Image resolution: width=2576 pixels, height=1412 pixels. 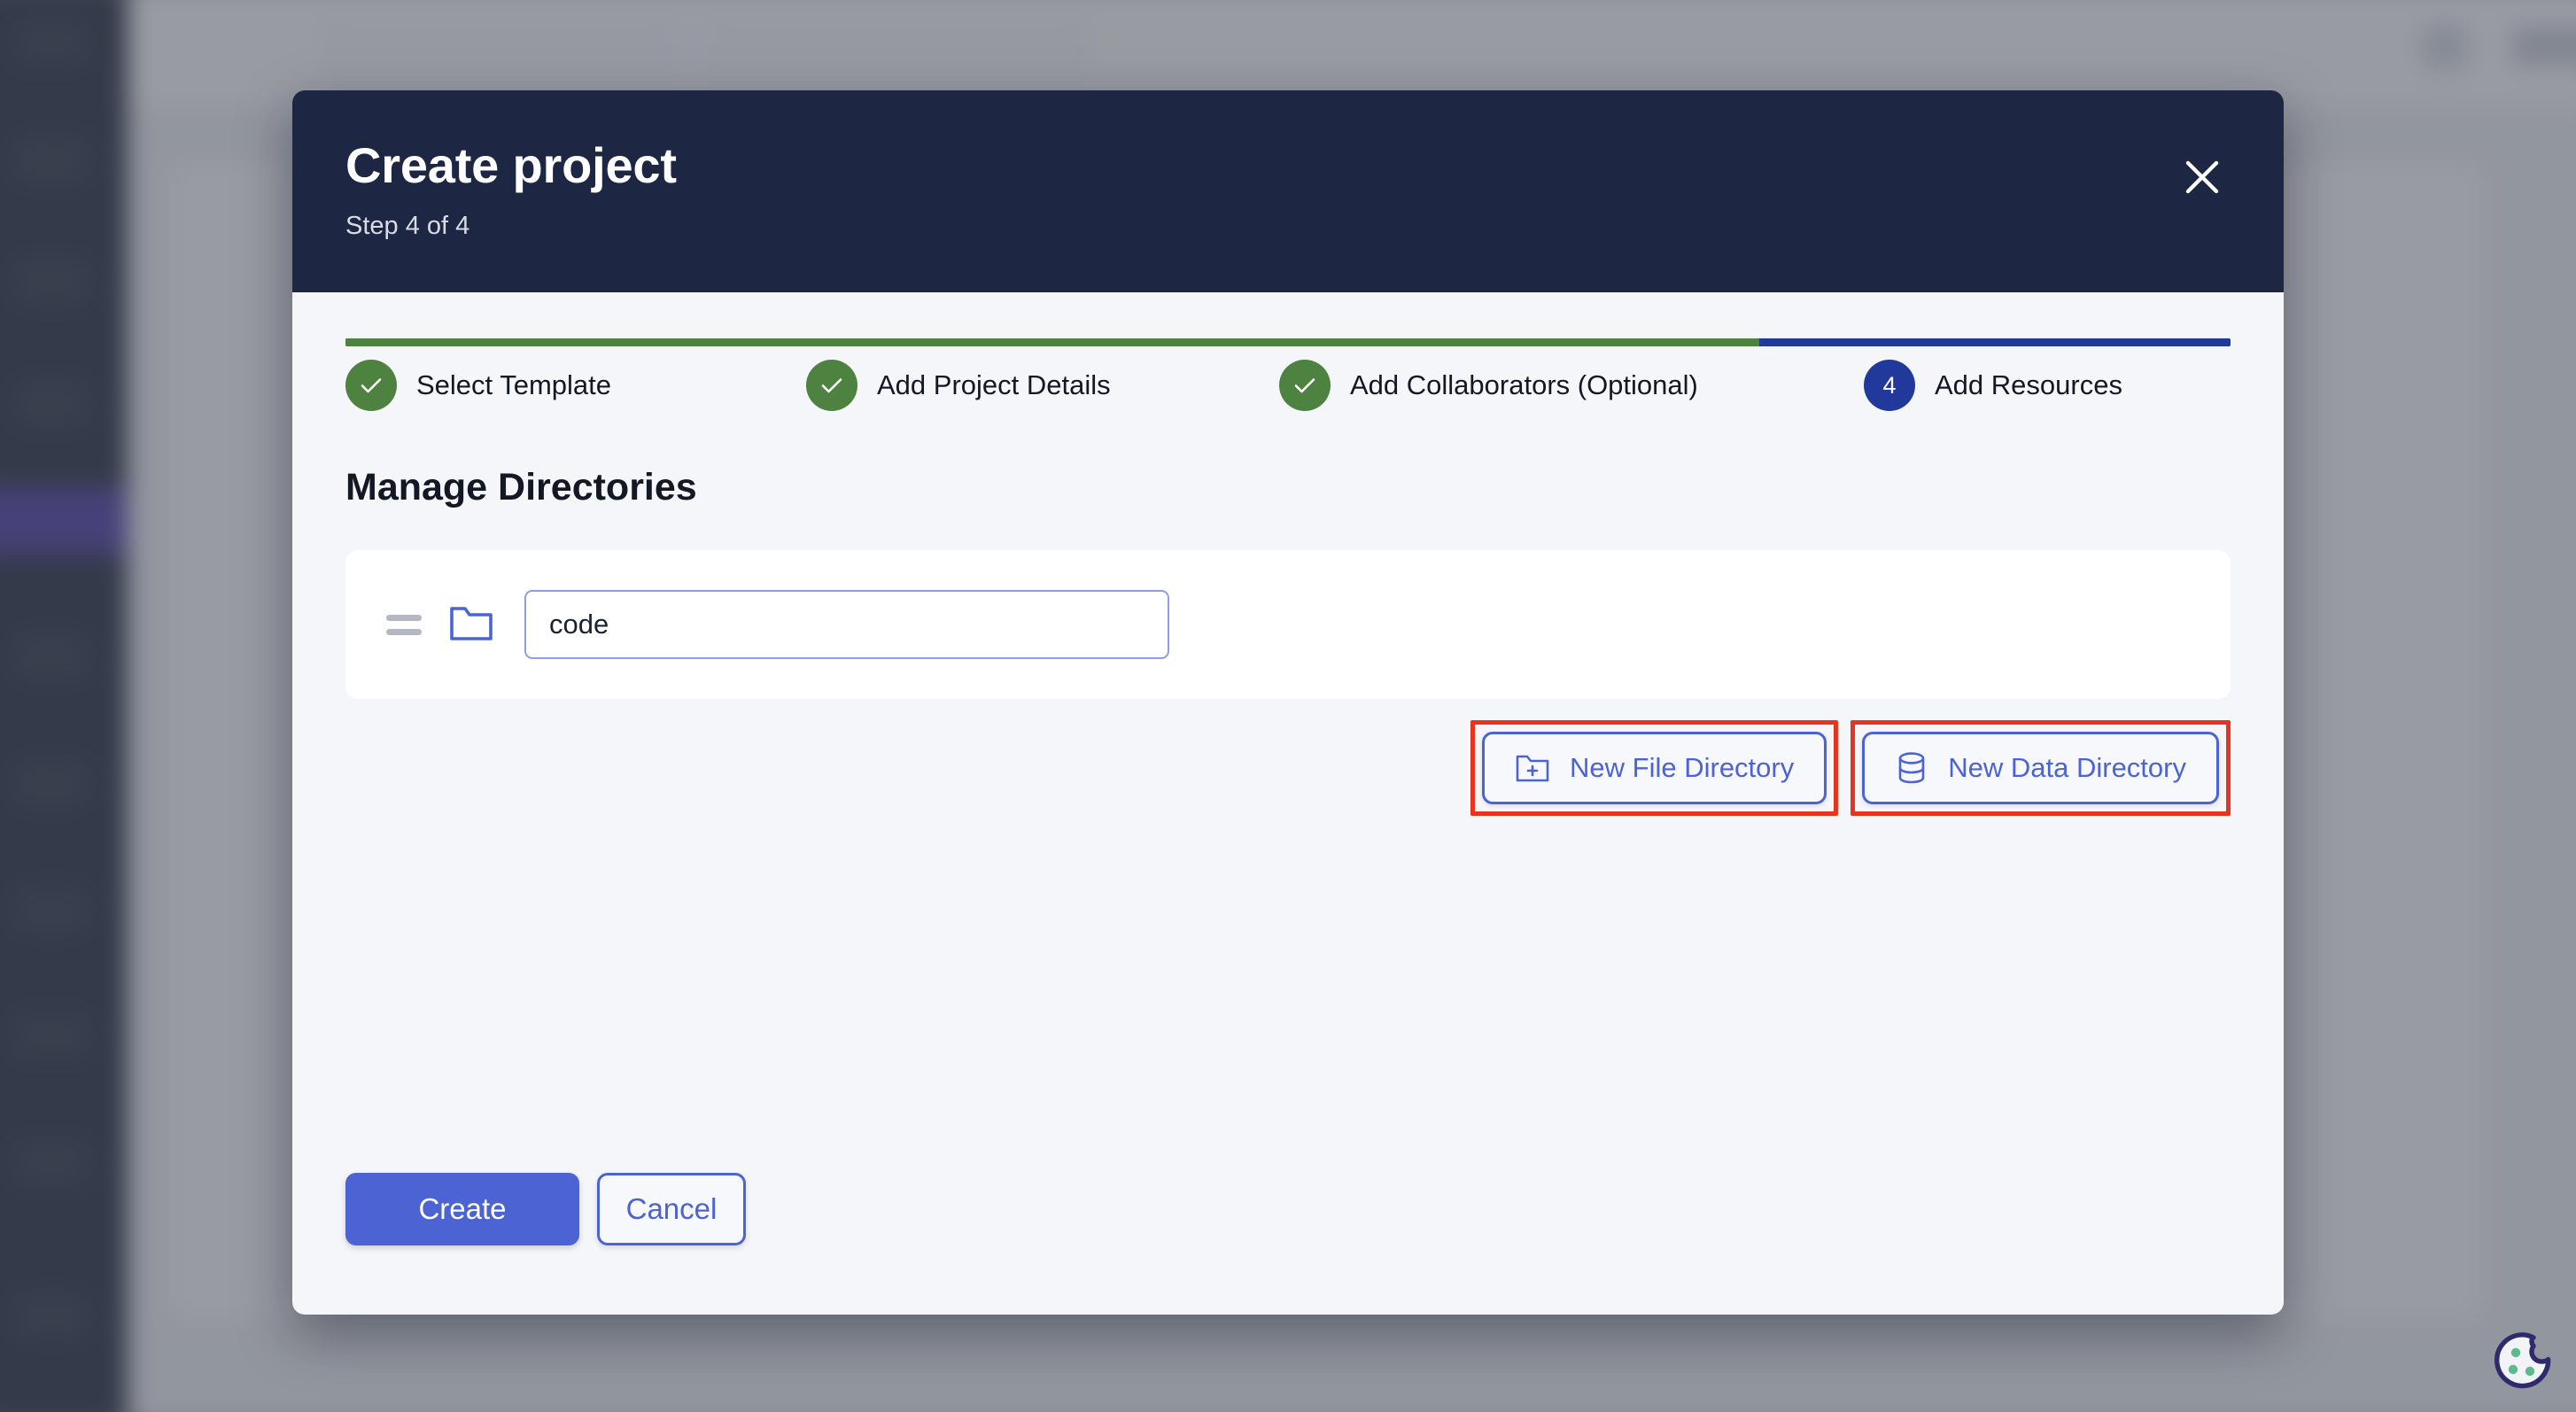 I want to click on new-file-directory-label: New File Directory, so click(x=1682, y=767).